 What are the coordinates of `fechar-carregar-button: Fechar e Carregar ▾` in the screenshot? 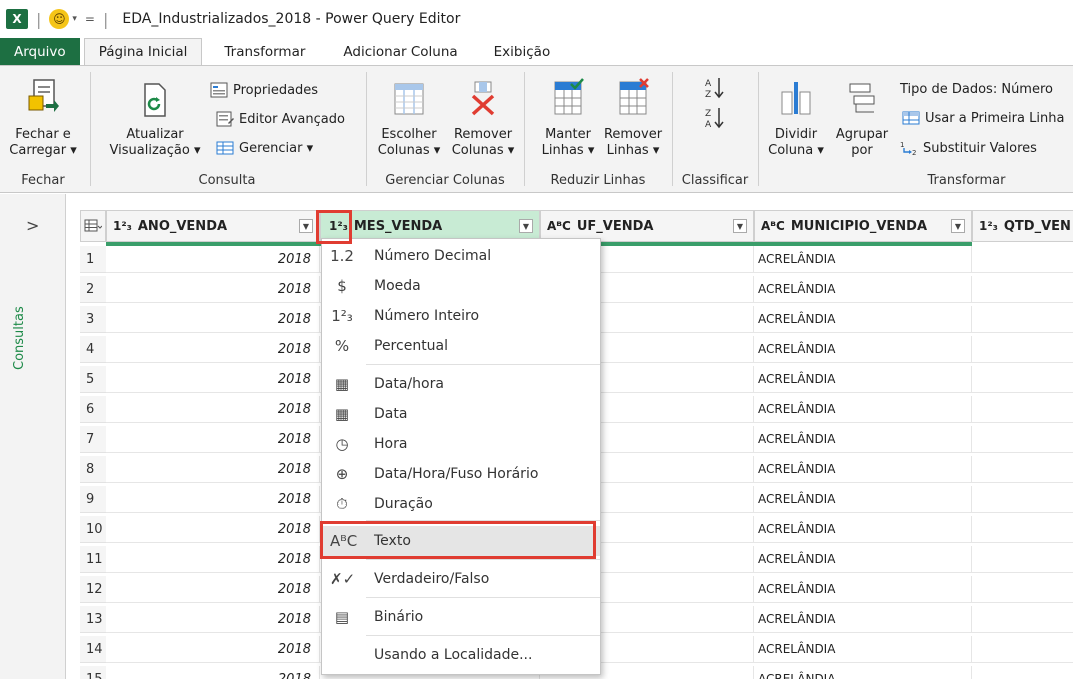 It's located at (43, 118).